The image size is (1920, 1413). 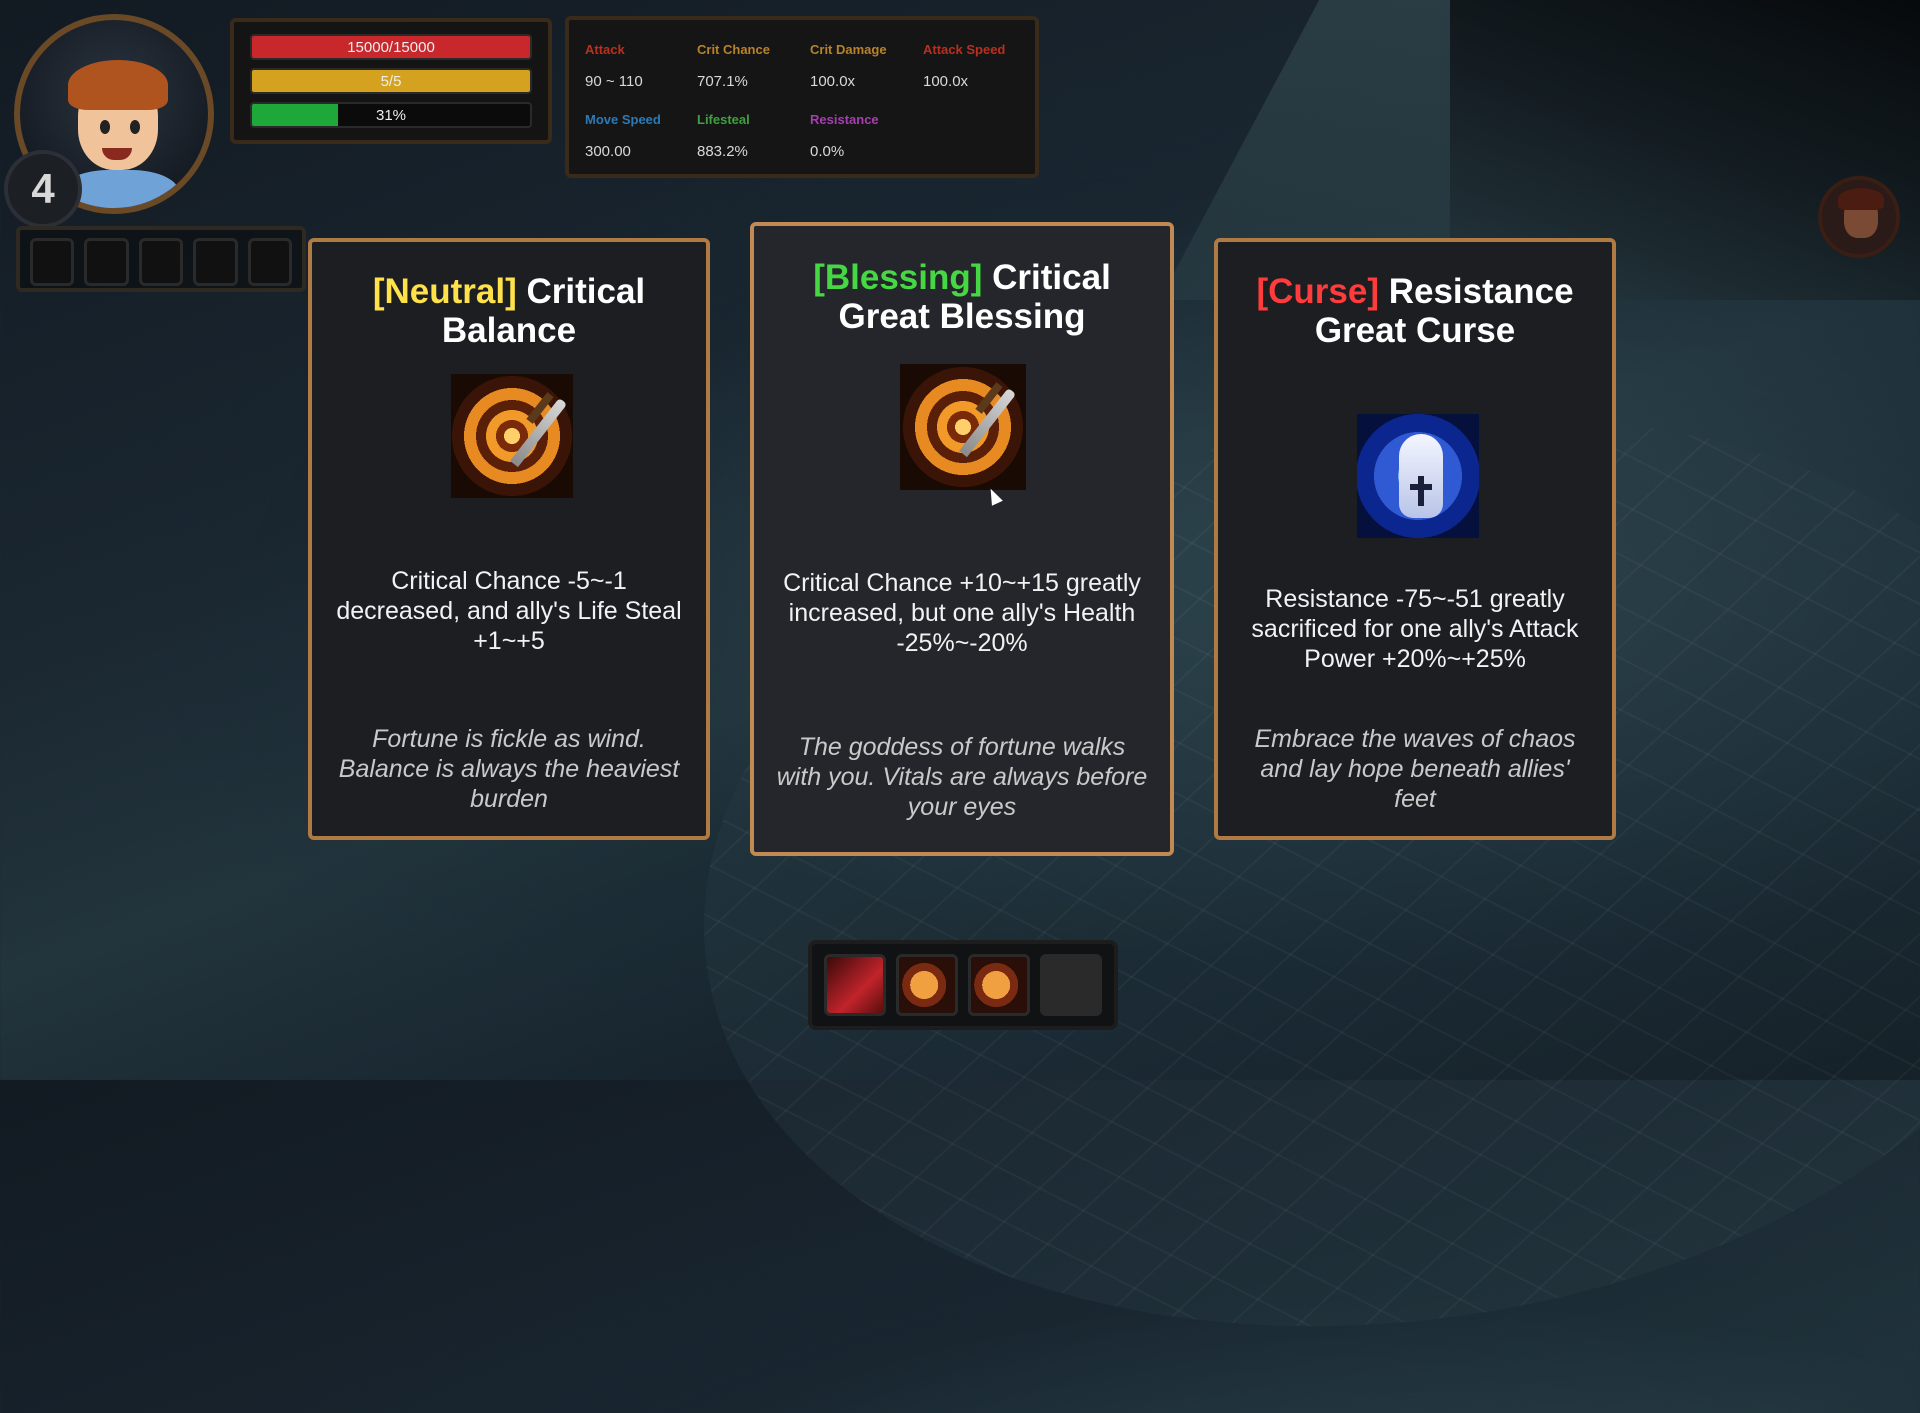 I want to click on exp-bar-text: 31%, so click(x=391, y=115).